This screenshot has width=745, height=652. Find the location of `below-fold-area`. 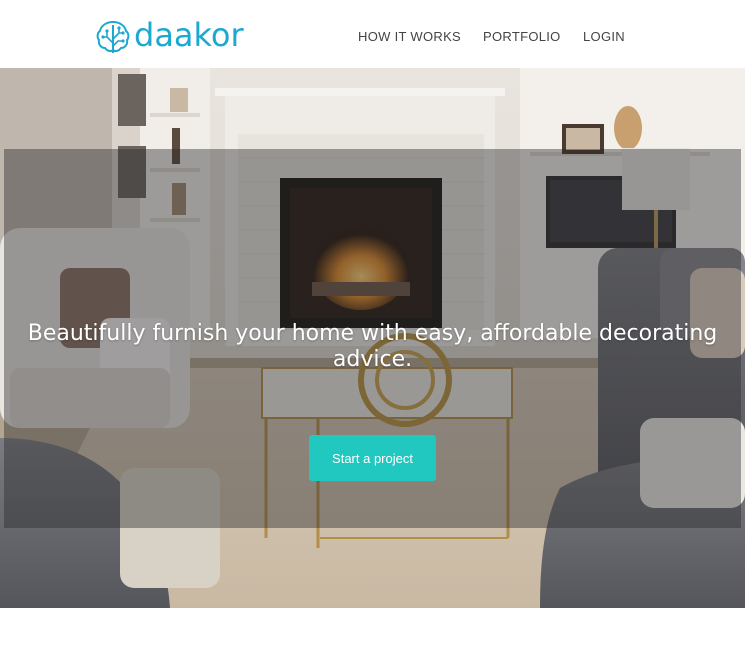

below-fold-area is located at coordinates (372, 630).